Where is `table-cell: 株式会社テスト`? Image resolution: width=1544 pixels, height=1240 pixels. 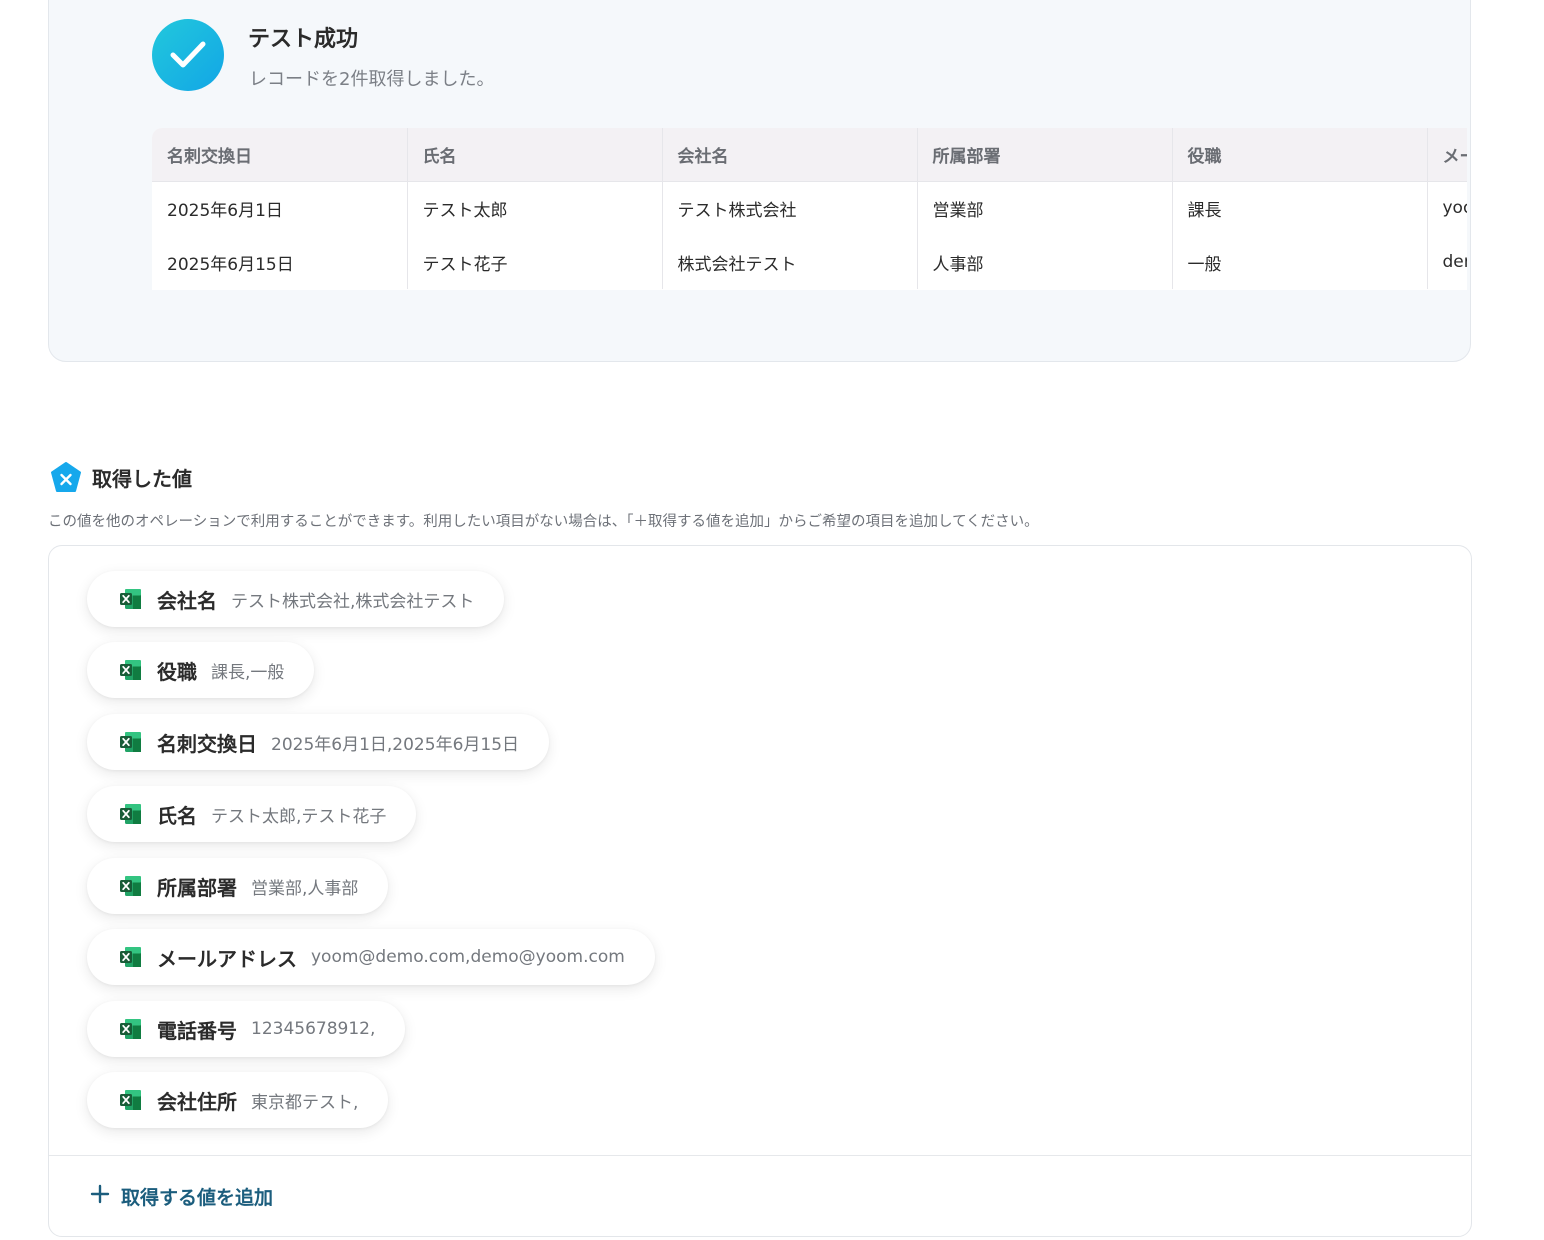 table-cell: 株式会社テスト is located at coordinates (789, 262).